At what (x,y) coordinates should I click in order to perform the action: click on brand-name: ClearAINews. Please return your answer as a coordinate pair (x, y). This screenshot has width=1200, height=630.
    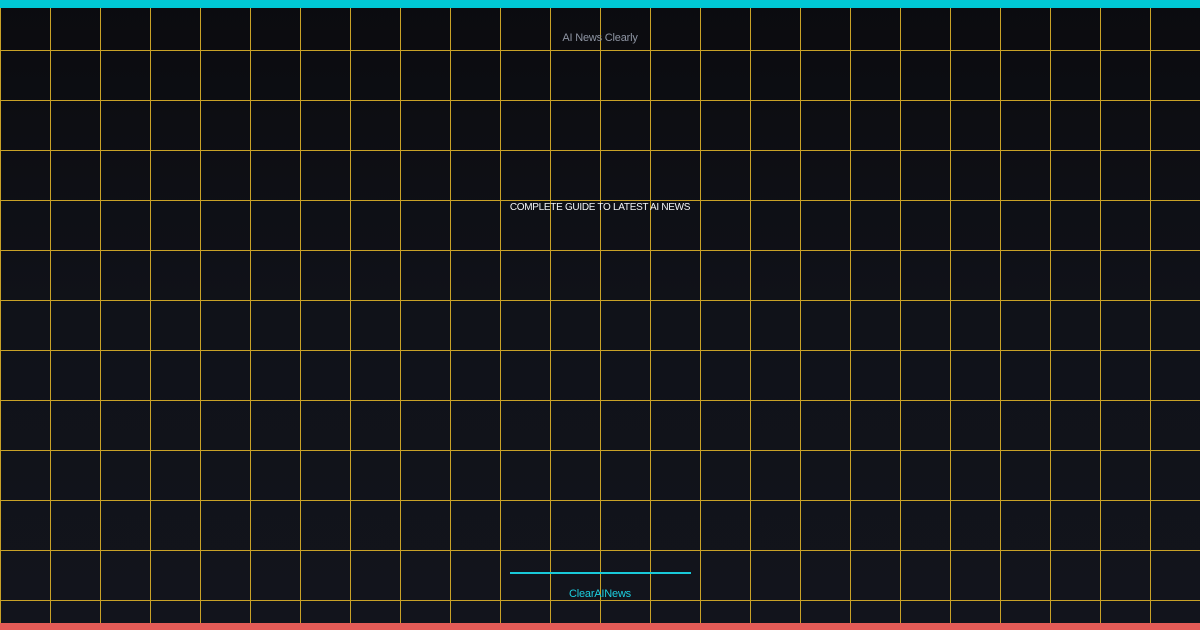
    Looking at the image, I should click on (600, 594).